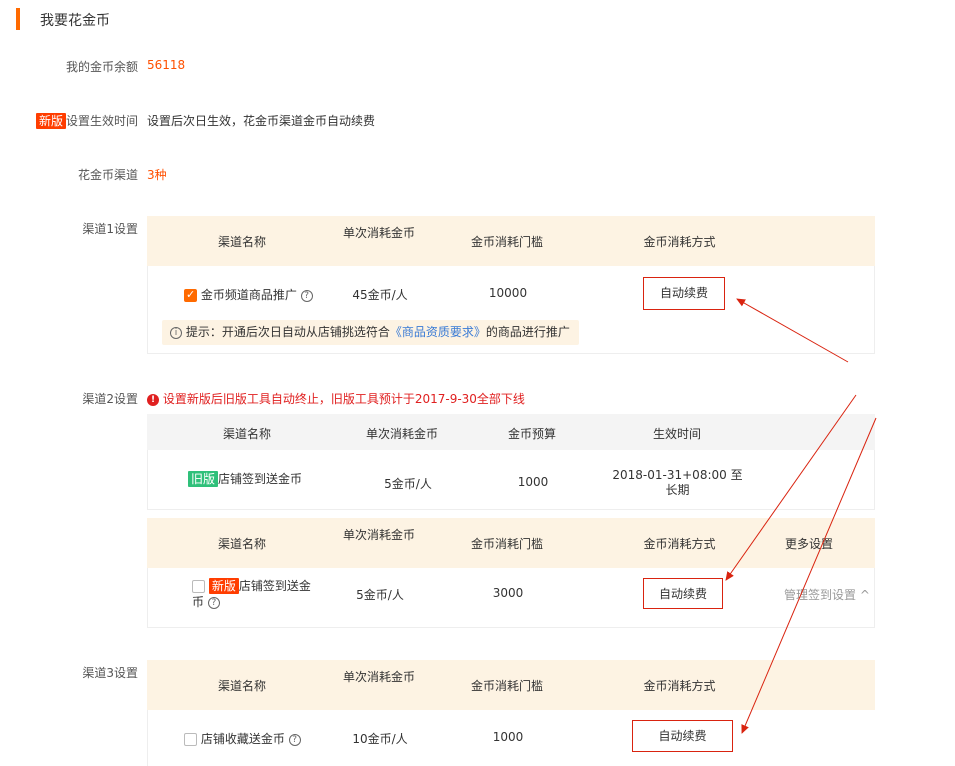 The width and height of the screenshot is (955, 766). Describe the element at coordinates (792, 330) in the screenshot. I see `arrow-to-channel1` at that location.